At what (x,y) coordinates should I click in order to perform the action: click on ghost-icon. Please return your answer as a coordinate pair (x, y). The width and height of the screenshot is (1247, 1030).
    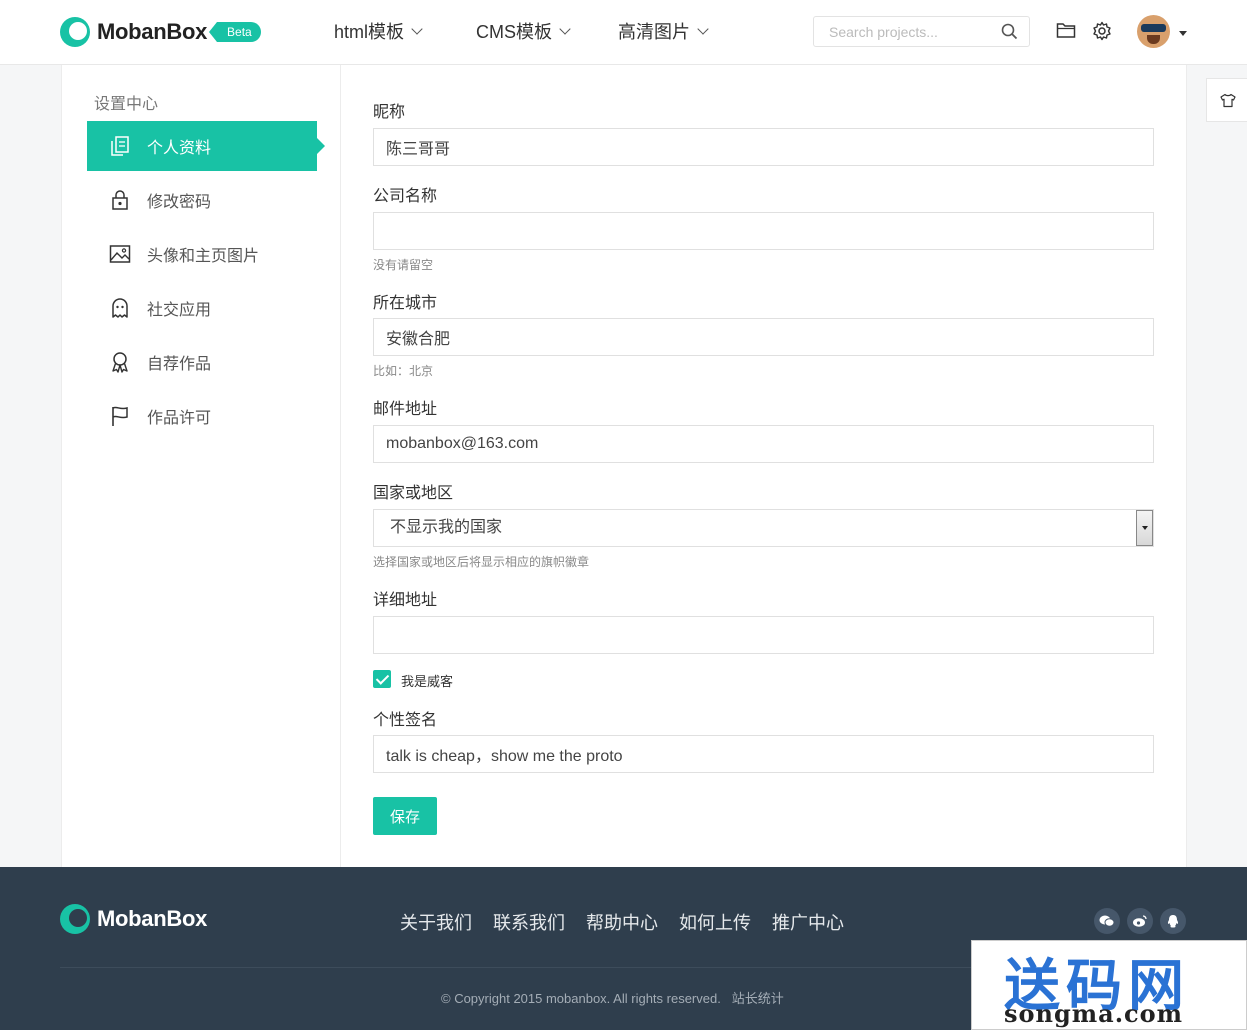
    Looking at the image, I should click on (120, 308).